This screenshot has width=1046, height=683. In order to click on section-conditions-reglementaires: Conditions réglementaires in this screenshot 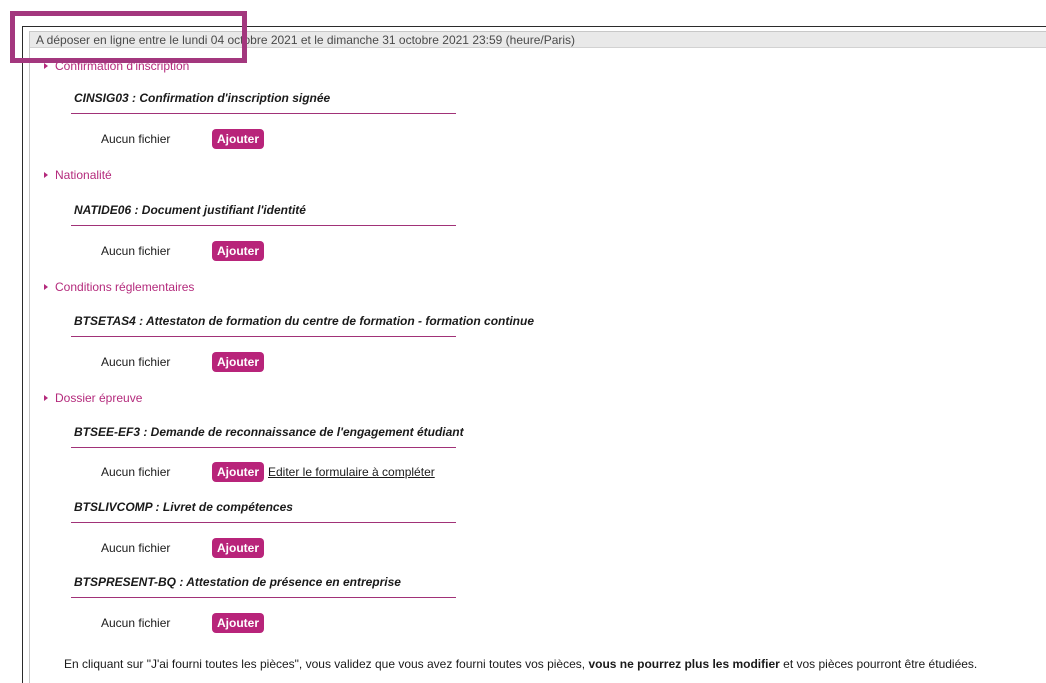, I will do `click(119, 287)`.